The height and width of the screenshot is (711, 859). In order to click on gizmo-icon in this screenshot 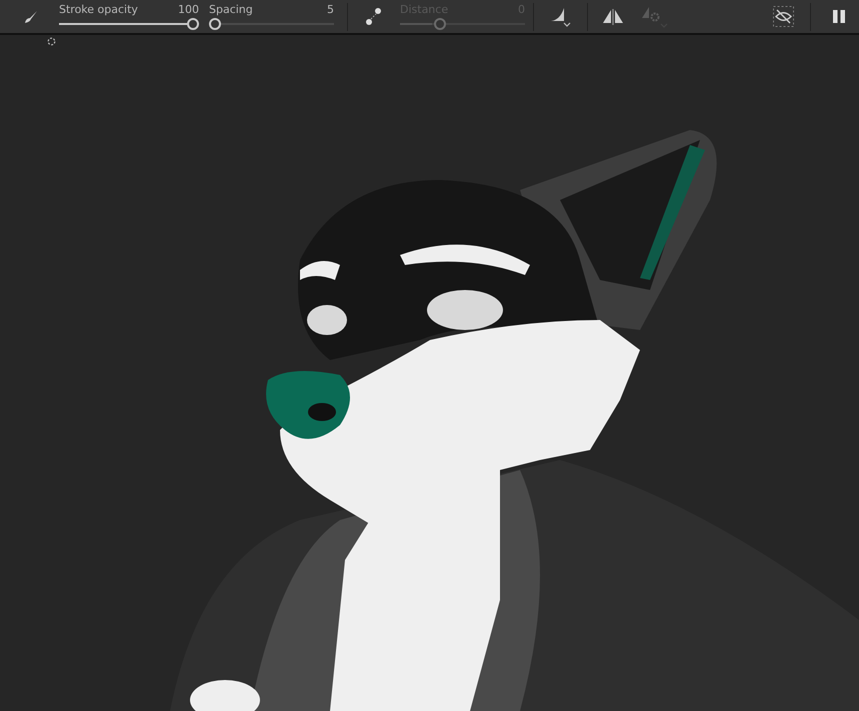, I will do `click(51, 41)`.